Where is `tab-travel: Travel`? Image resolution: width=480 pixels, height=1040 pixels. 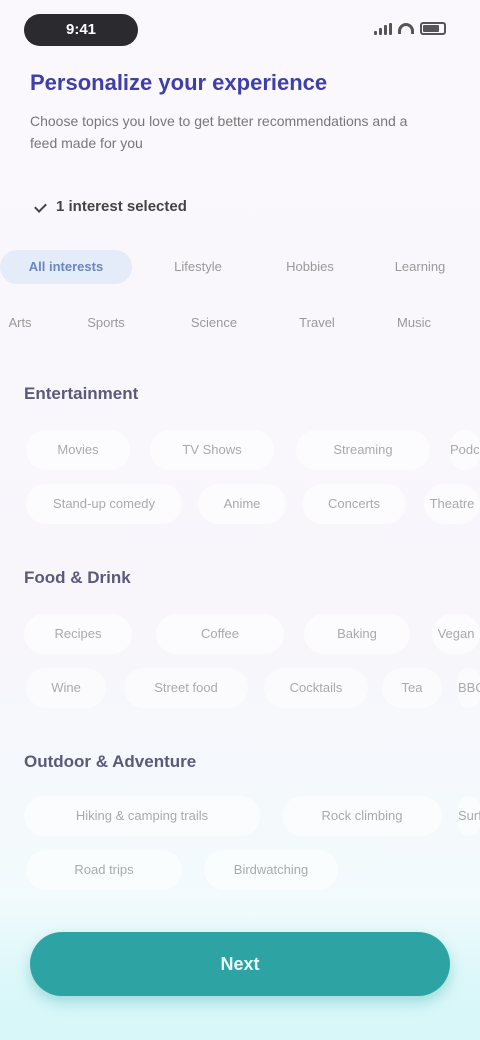
tab-travel: Travel is located at coordinates (317, 323).